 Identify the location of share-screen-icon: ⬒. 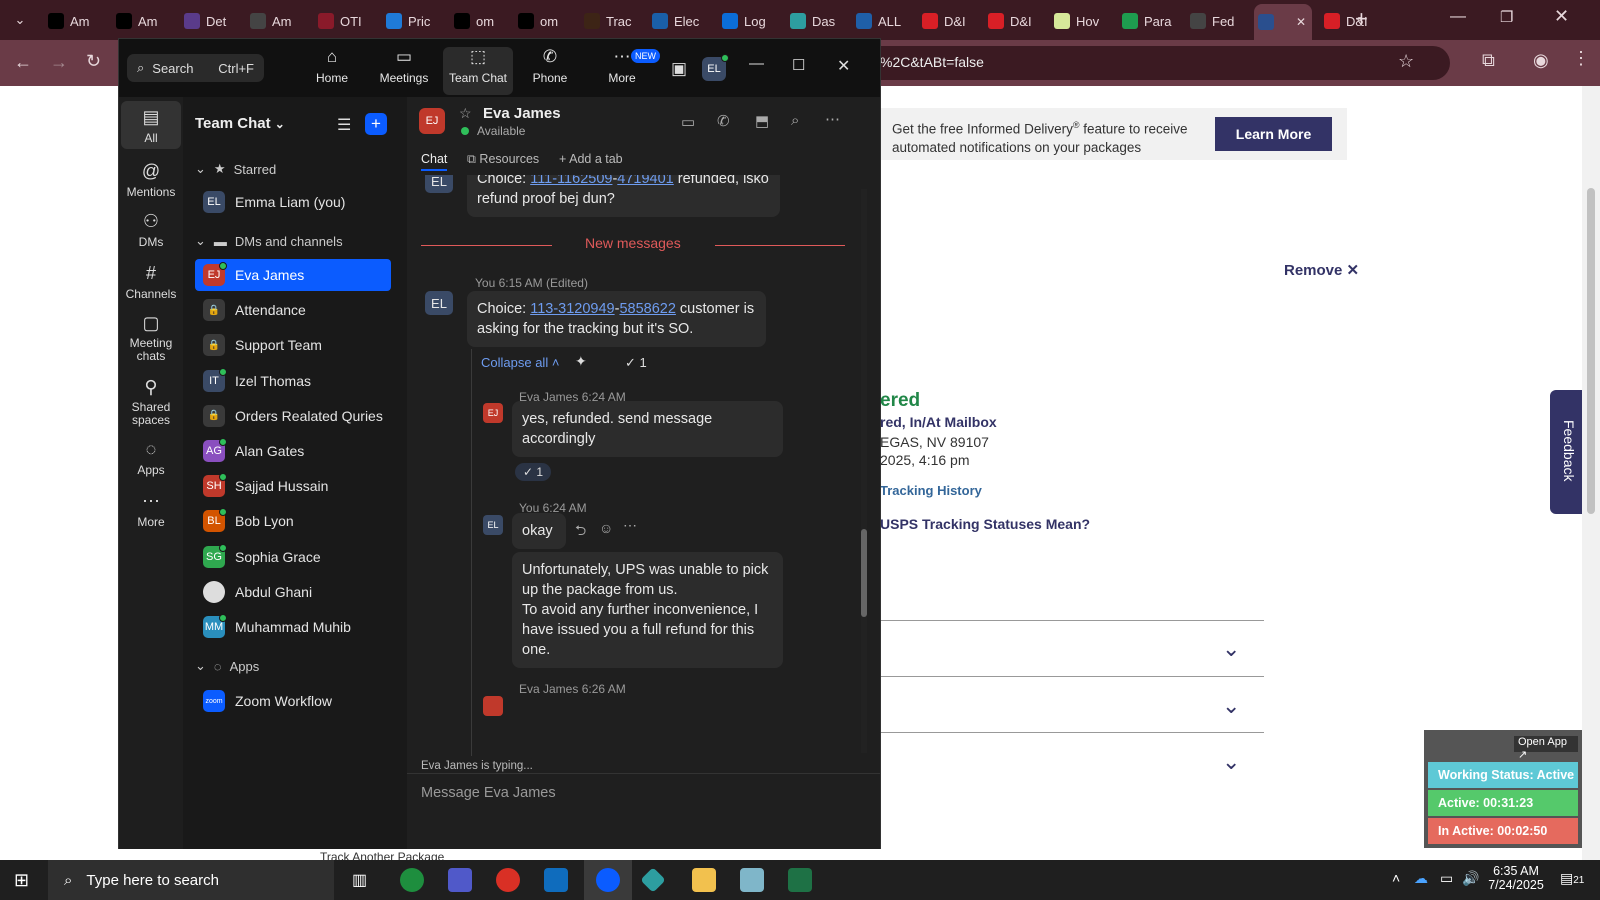
(762, 121).